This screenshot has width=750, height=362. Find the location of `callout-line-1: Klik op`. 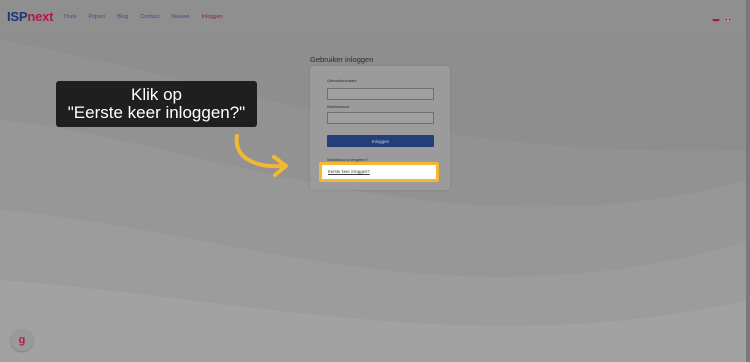

callout-line-1: Klik op is located at coordinates (156, 94).